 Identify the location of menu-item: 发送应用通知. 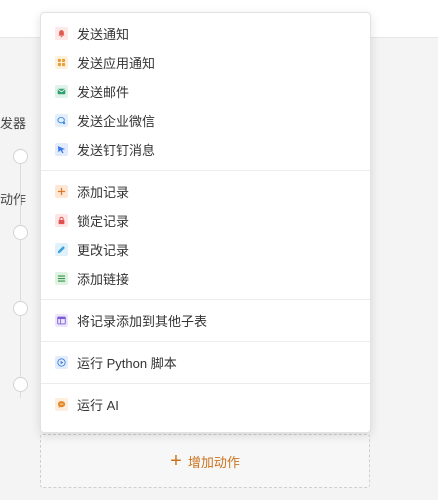
(205, 62).